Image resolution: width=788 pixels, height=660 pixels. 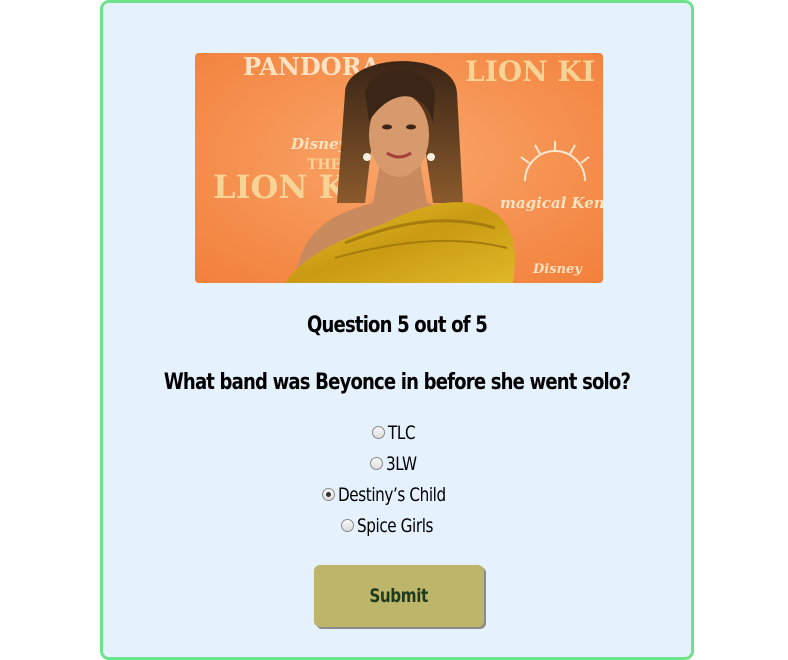 I want to click on answer-options: TLC 3LW Destiny’s Child Spice Girls, so click(x=397, y=479).